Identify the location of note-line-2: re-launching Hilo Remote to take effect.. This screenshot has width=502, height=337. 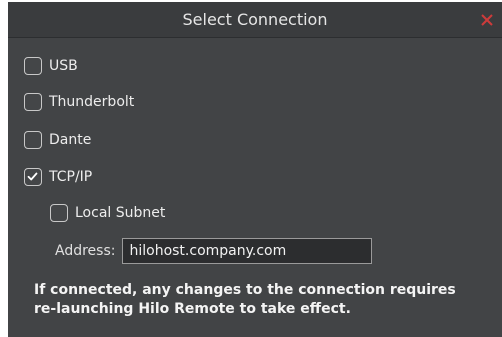
(192, 309).